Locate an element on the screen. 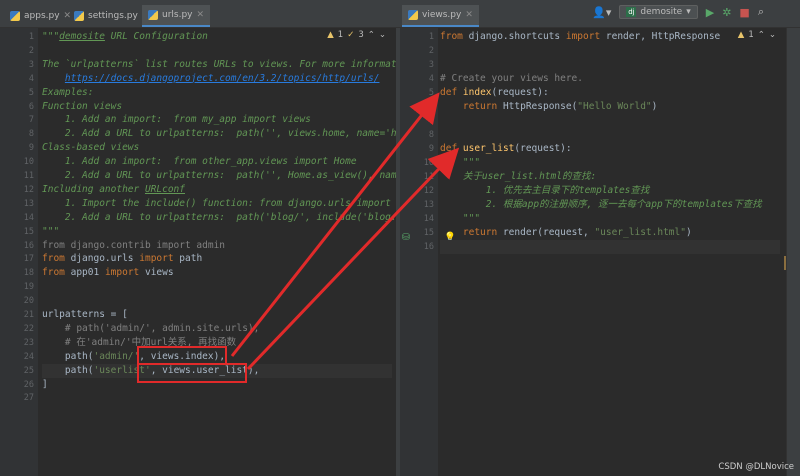 This screenshot has width=800, height=476. code-line: return HttpResponse("Hello World") is located at coordinates (610, 107).